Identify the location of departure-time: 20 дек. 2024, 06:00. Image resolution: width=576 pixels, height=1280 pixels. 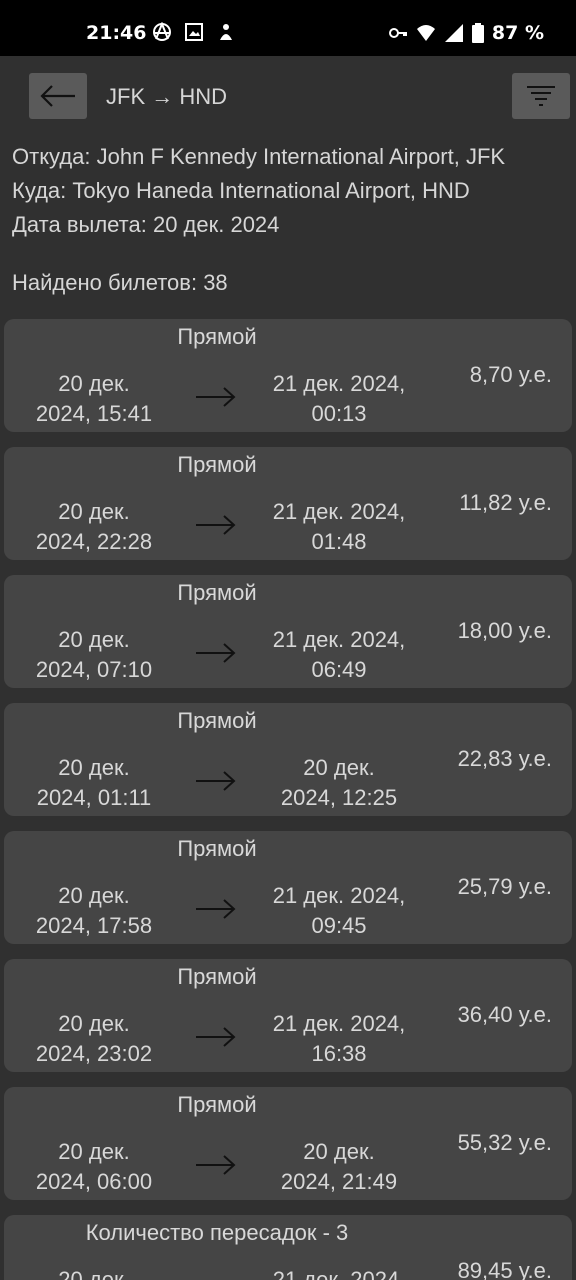
(94, 1166).